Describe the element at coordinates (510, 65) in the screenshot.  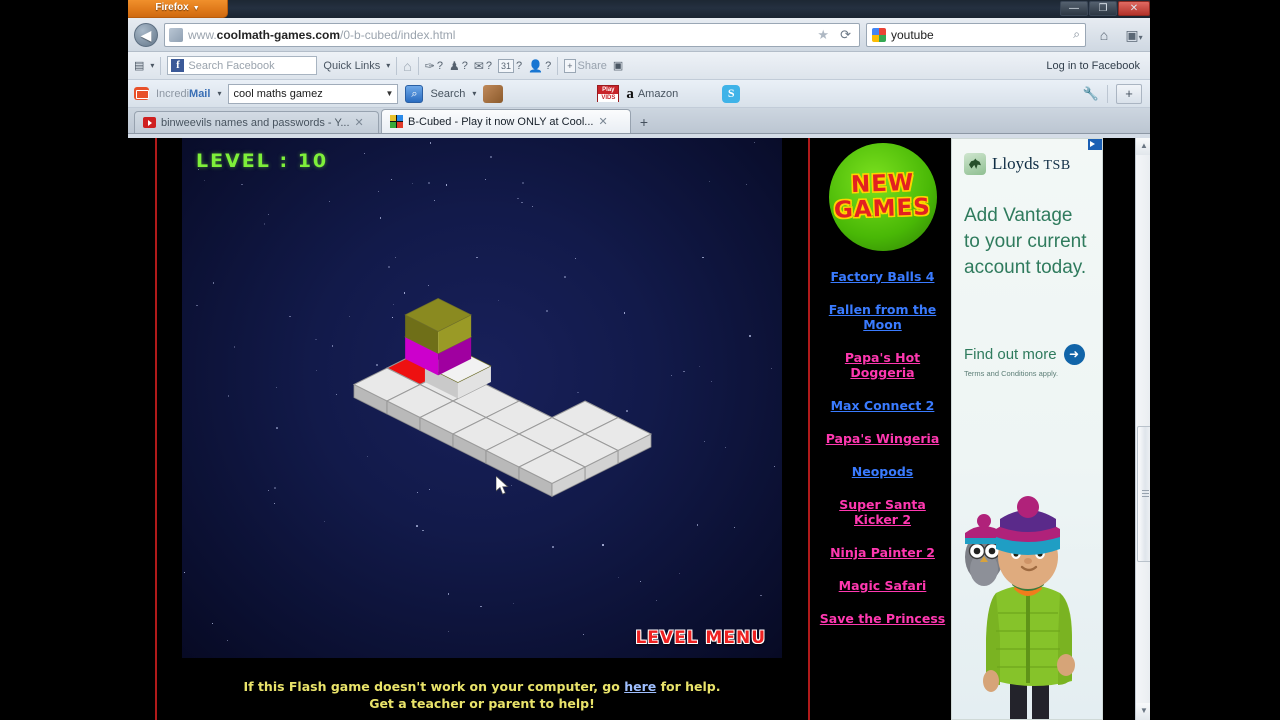
I see `facebook-notification-item: 31?` at that location.